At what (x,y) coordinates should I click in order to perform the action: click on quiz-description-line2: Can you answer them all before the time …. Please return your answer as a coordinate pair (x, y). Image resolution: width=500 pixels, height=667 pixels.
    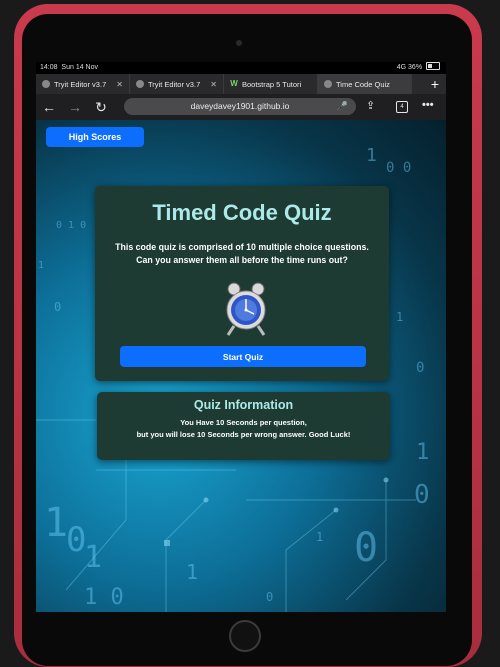
    Looking at the image, I should click on (242, 260).